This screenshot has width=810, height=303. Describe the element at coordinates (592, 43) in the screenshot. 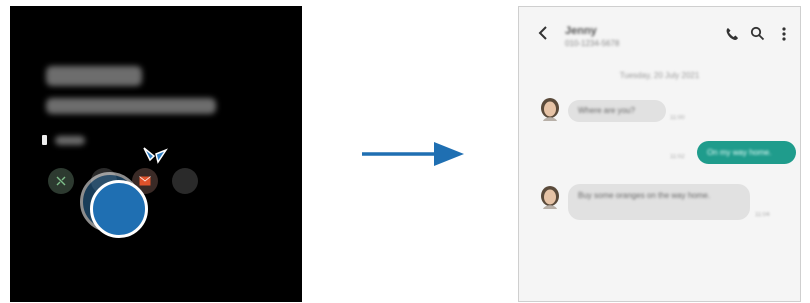

I see `contact-number: 010-1234-5678` at that location.